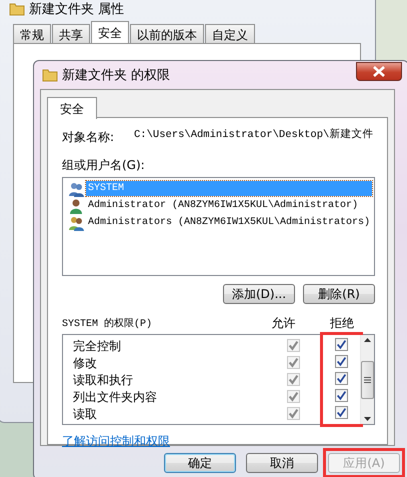 This screenshot has height=477, width=407. Describe the element at coordinates (282, 463) in the screenshot. I see `dialog-button: 取消` at that location.